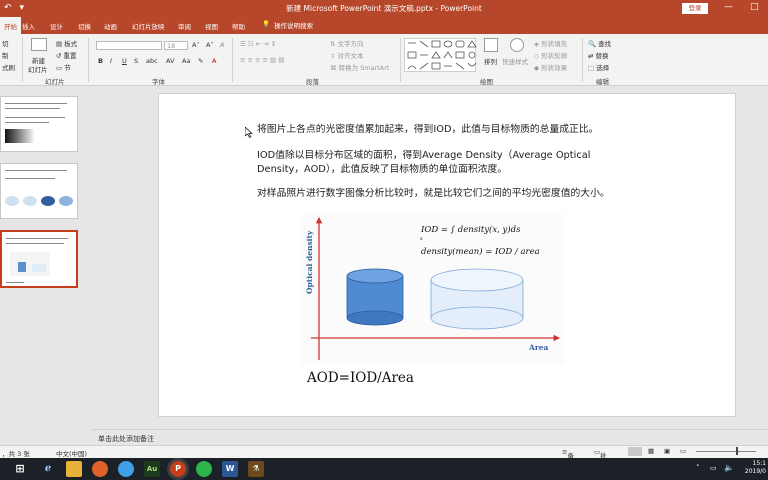 The height and width of the screenshot is (480, 768). I want to click on minimize-button: —, so click(728, 7).